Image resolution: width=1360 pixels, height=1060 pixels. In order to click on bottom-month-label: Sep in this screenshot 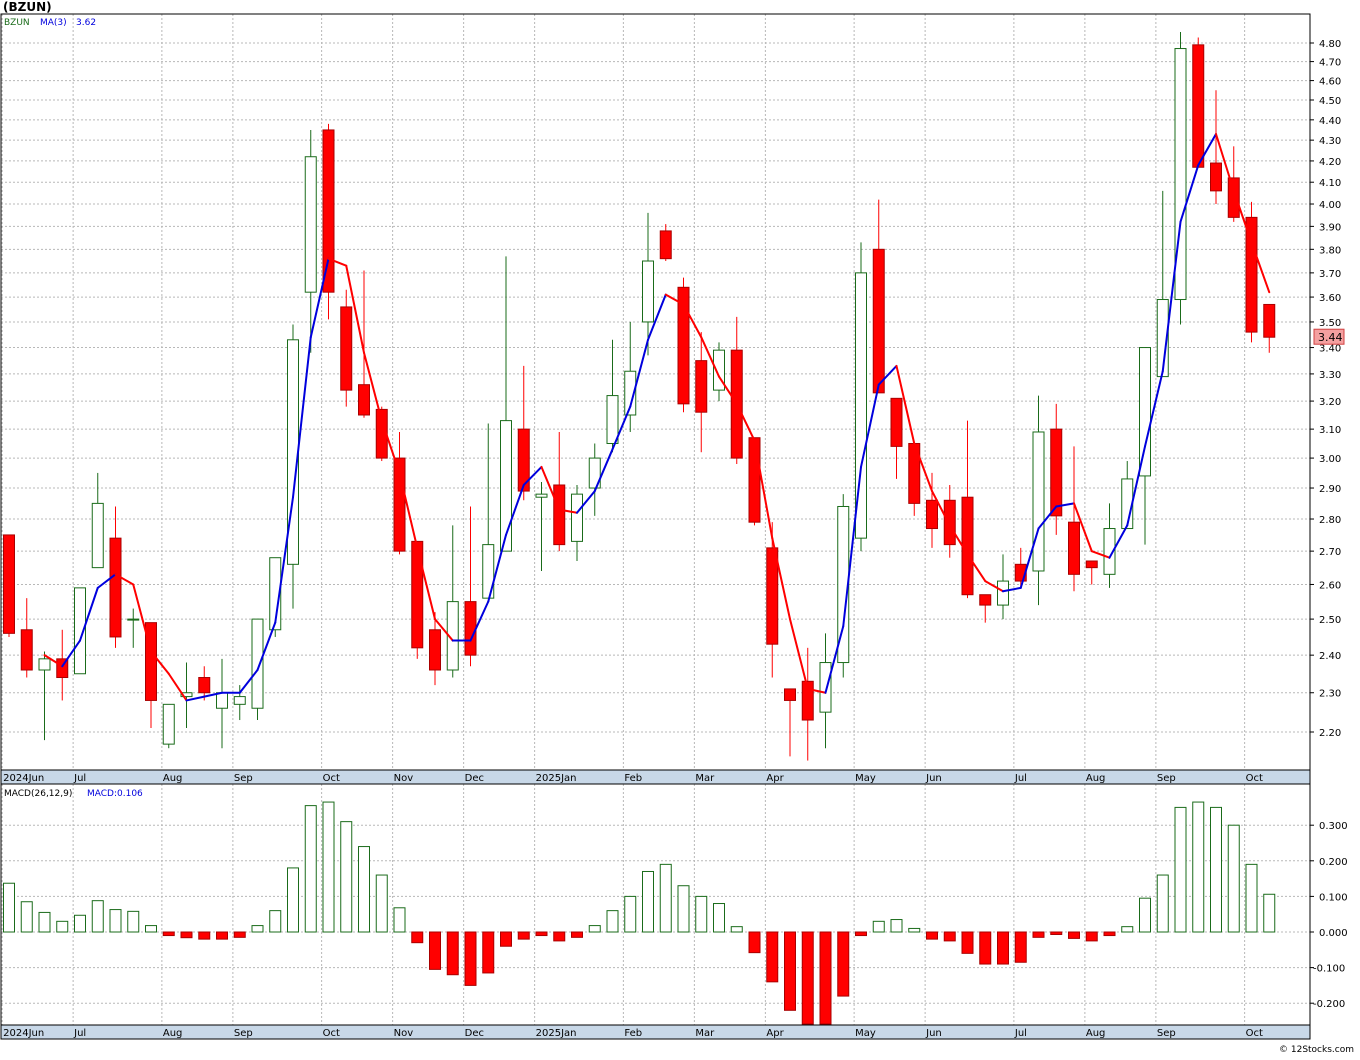, I will do `click(243, 1033)`.